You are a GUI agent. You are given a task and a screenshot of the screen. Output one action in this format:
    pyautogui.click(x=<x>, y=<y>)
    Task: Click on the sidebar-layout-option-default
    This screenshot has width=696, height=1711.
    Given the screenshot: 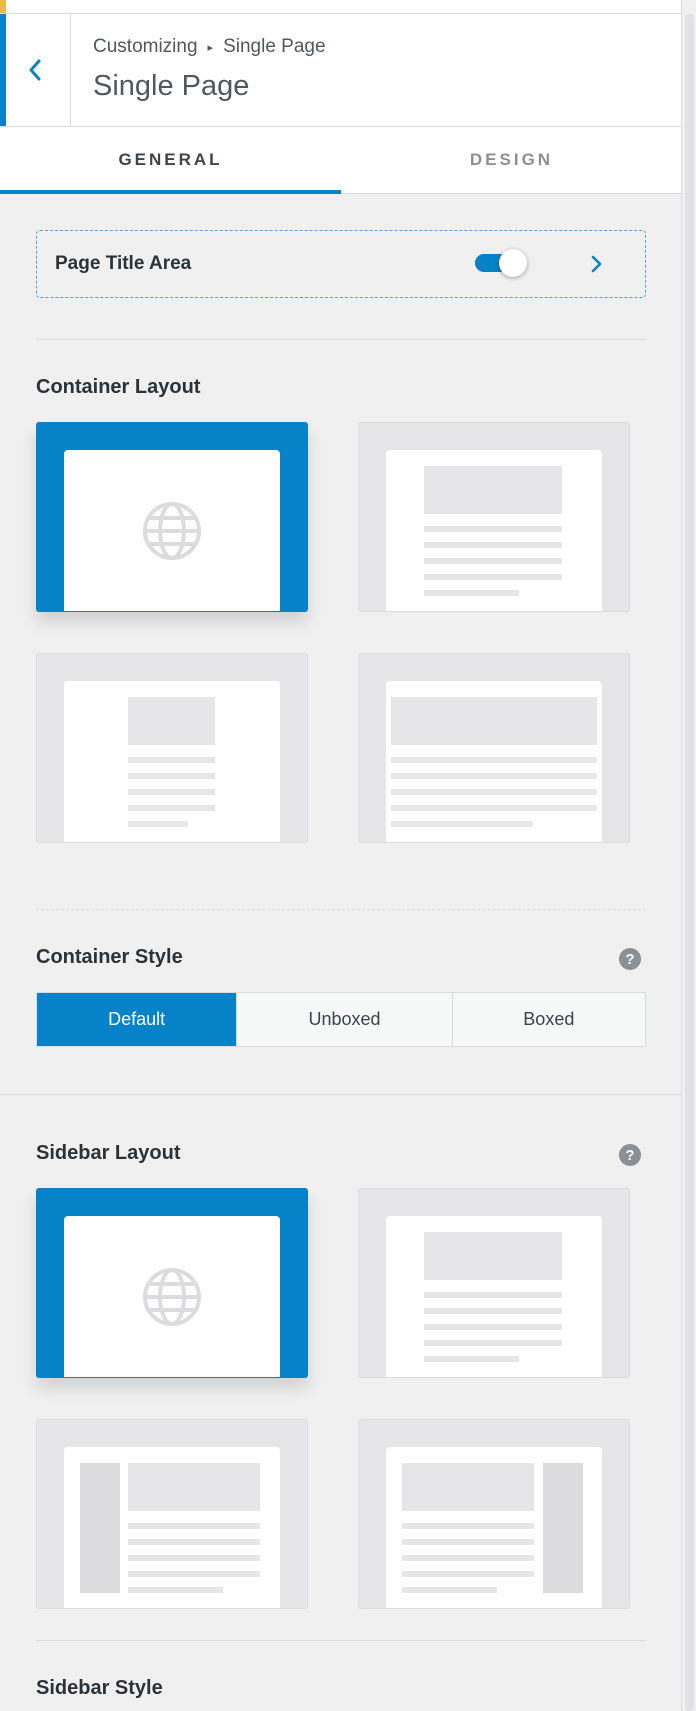 What is the action you would take?
    pyautogui.click(x=172, y=1283)
    